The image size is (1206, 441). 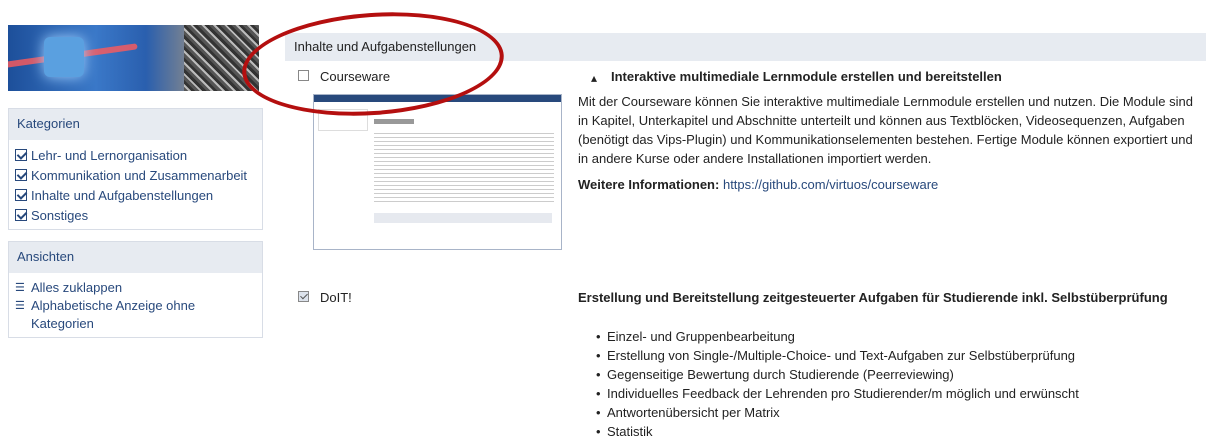 I want to click on screenshot-heading-bar, so click(x=394, y=121).